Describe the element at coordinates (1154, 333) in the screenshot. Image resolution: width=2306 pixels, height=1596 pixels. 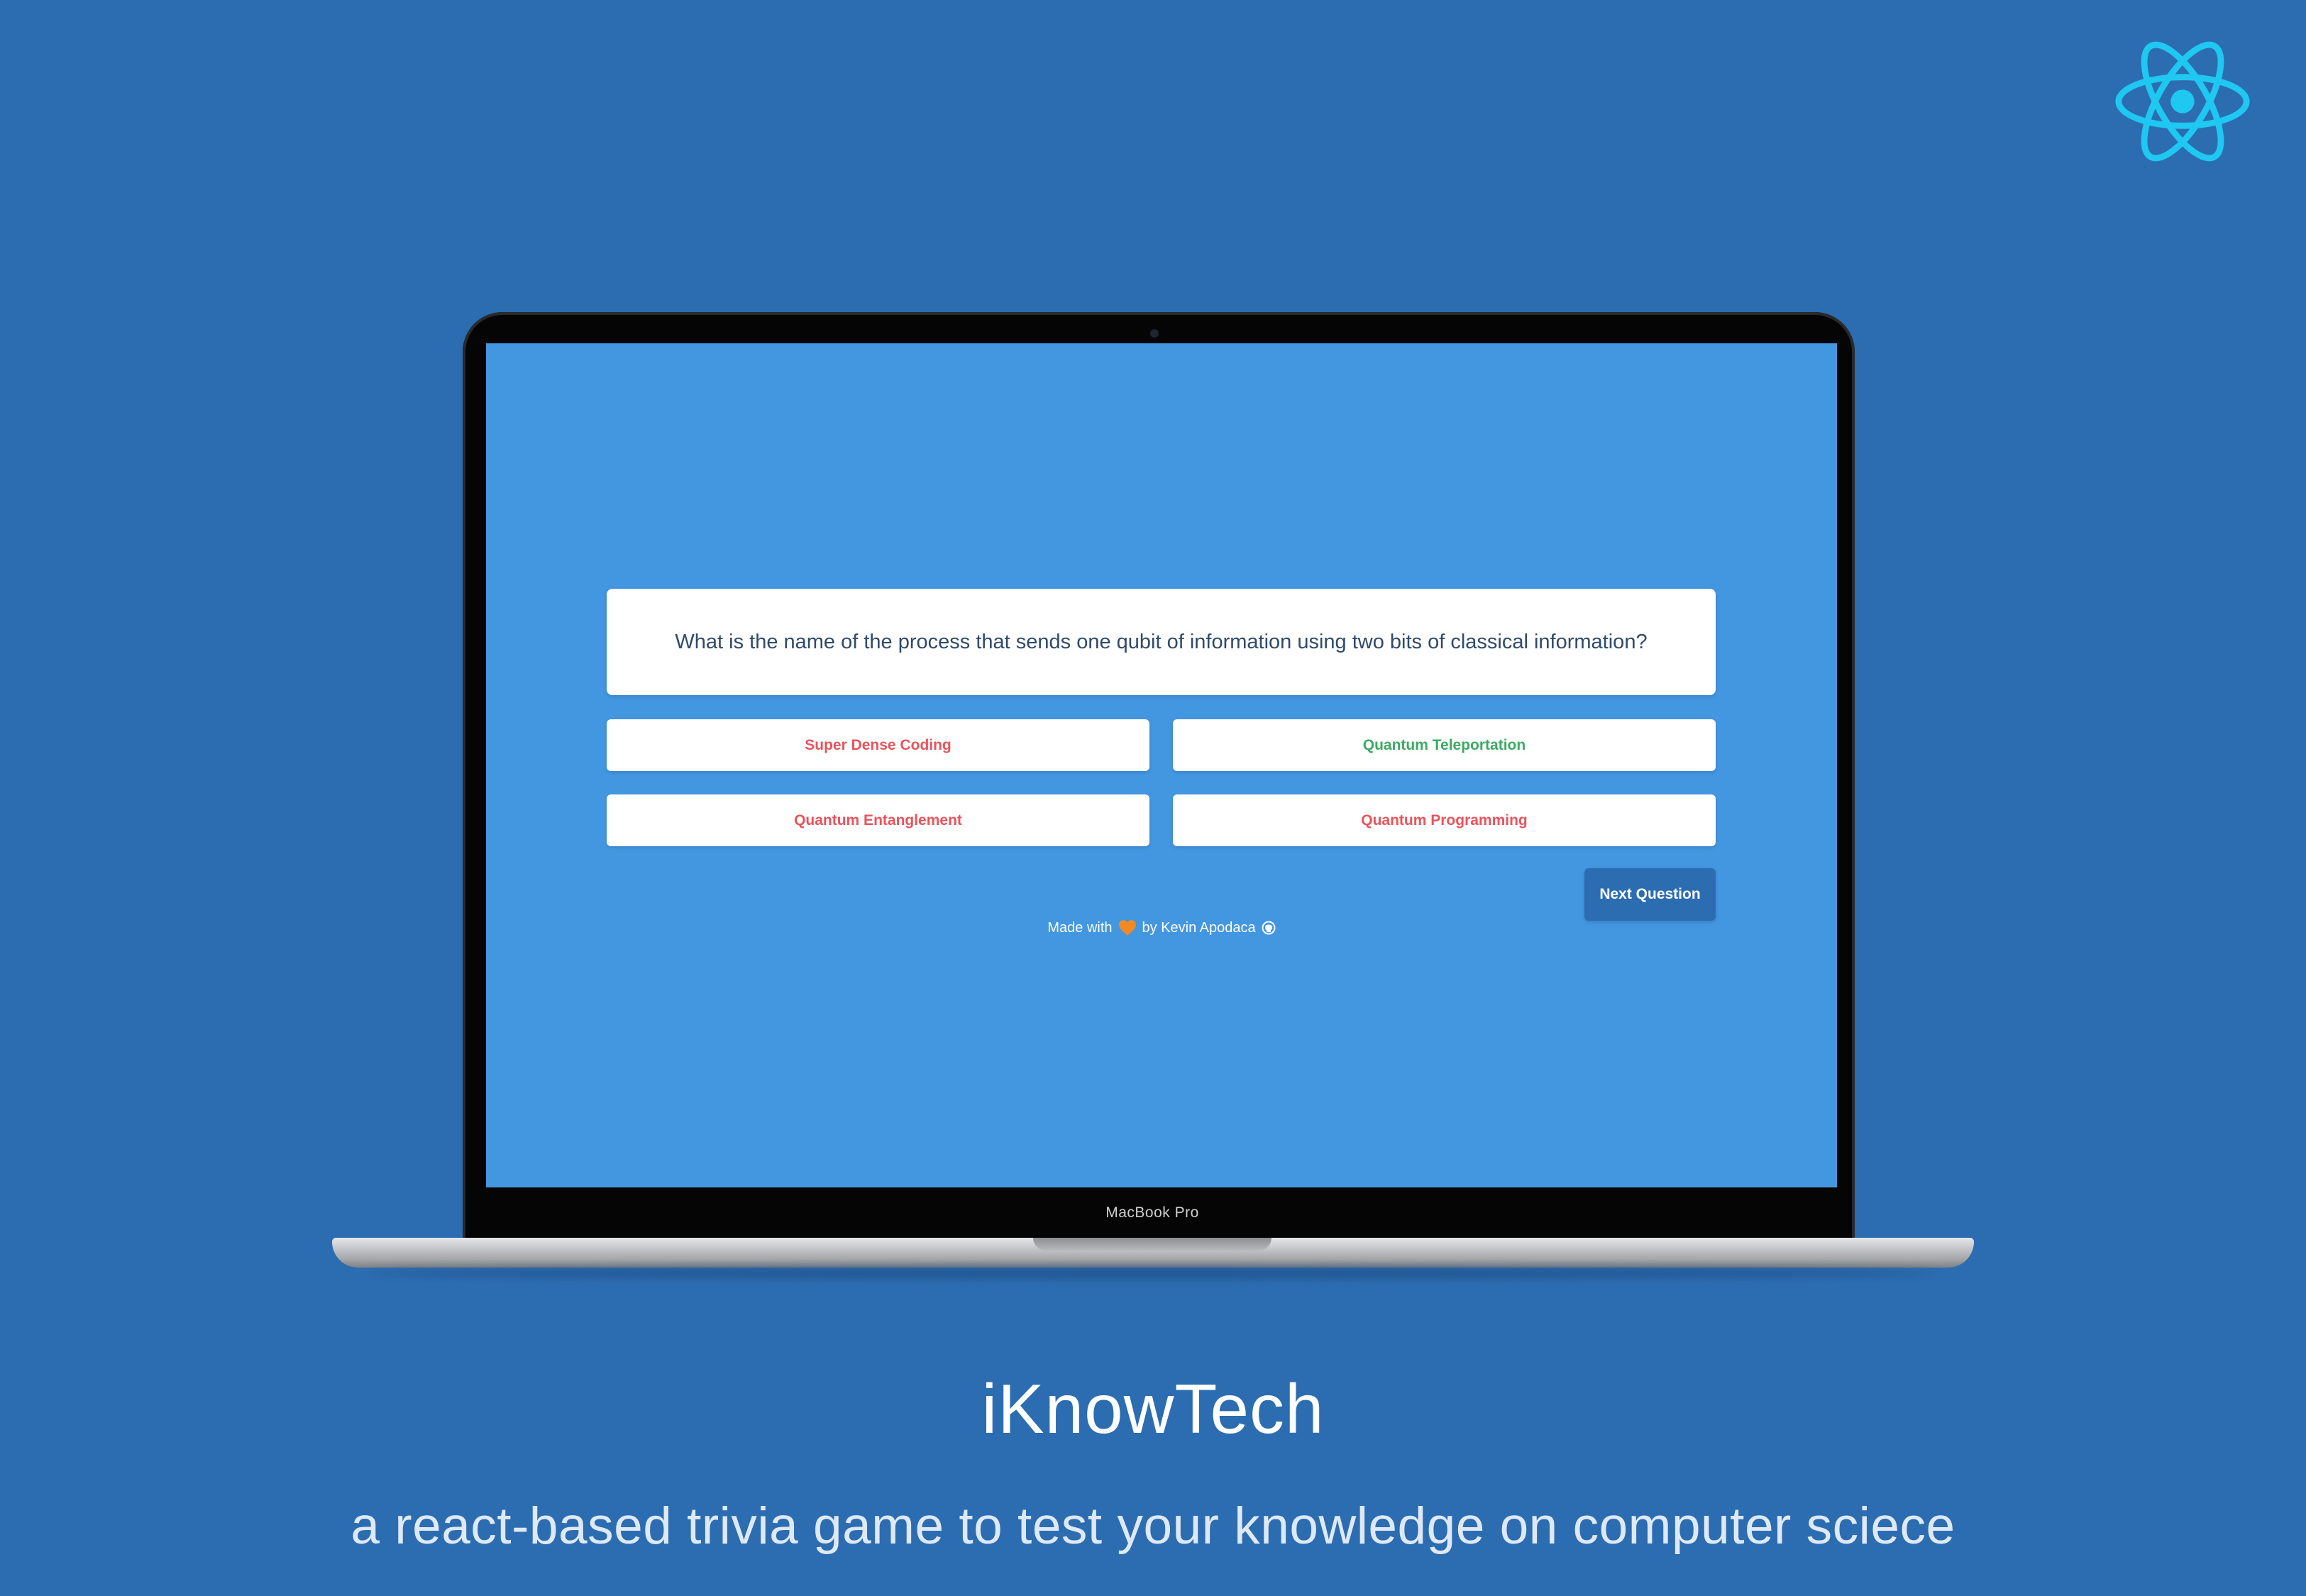
I see `camera-icon` at that location.